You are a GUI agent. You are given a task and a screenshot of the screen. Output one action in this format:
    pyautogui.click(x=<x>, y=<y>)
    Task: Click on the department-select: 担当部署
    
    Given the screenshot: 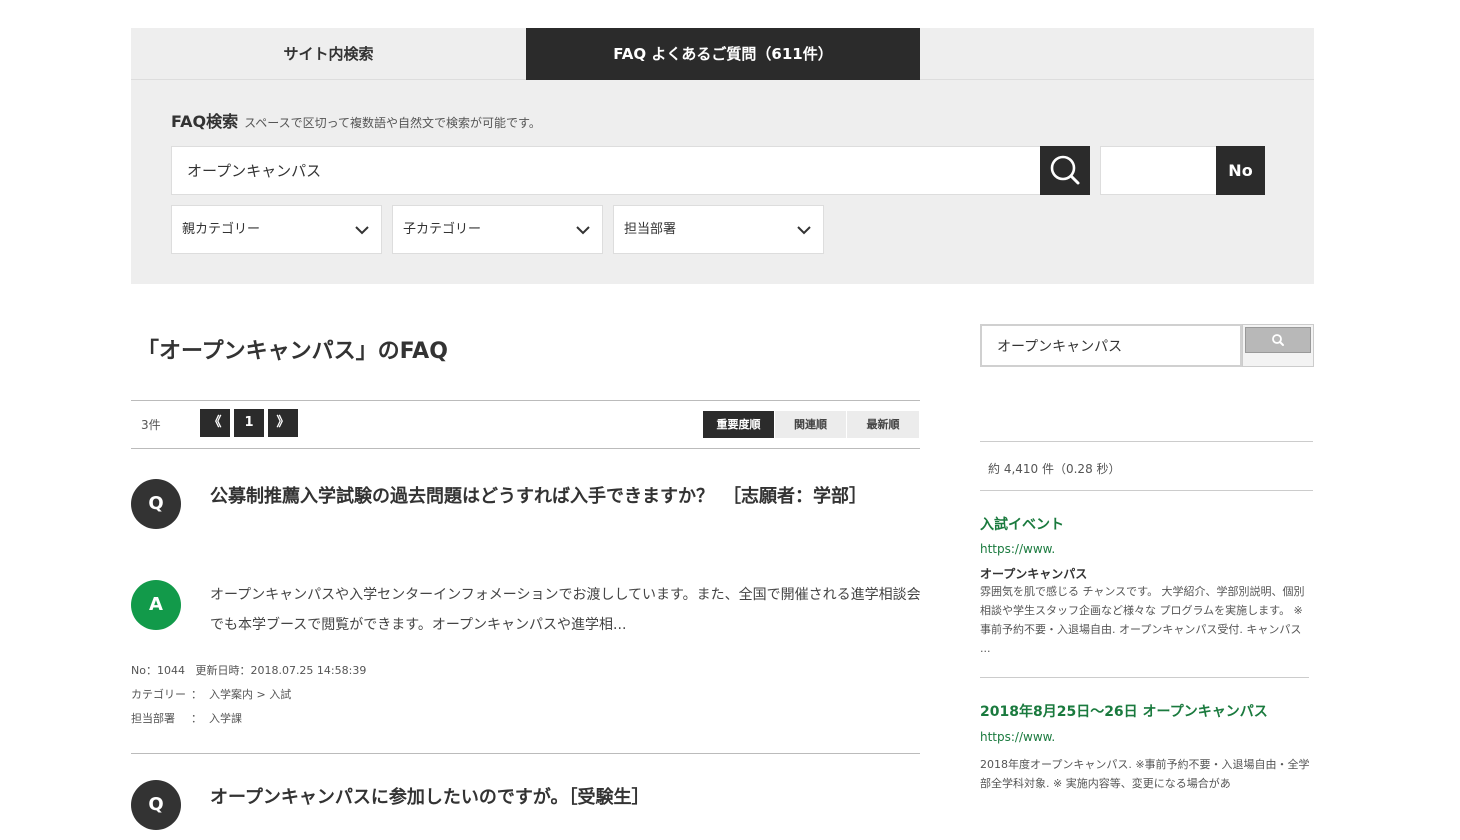 What is the action you would take?
    pyautogui.click(x=718, y=229)
    